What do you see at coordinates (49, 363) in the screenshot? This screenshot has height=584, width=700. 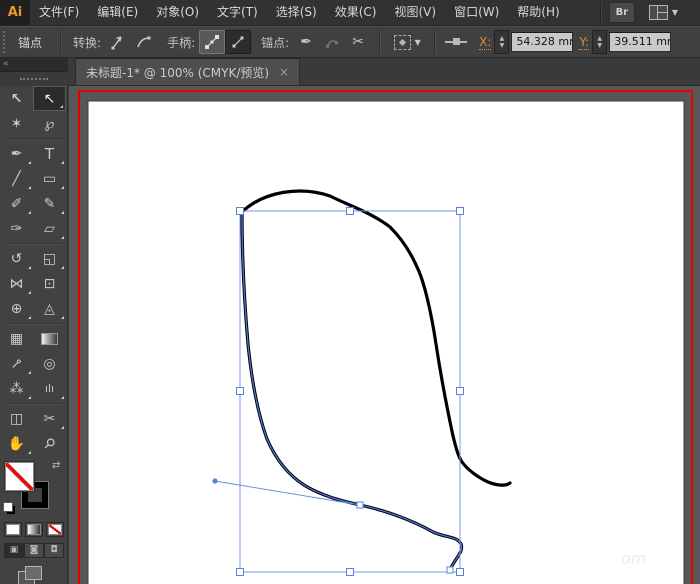 I see `blend-tool-button: ◎` at bounding box center [49, 363].